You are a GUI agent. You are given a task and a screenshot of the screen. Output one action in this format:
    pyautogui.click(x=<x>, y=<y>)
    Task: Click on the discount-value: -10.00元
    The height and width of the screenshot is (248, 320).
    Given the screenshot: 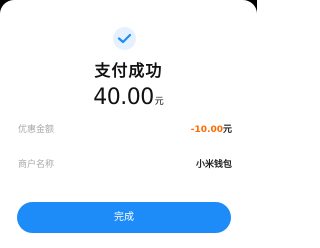 What is the action you would take?
    pyautogui.click(x=211, y=128)
    